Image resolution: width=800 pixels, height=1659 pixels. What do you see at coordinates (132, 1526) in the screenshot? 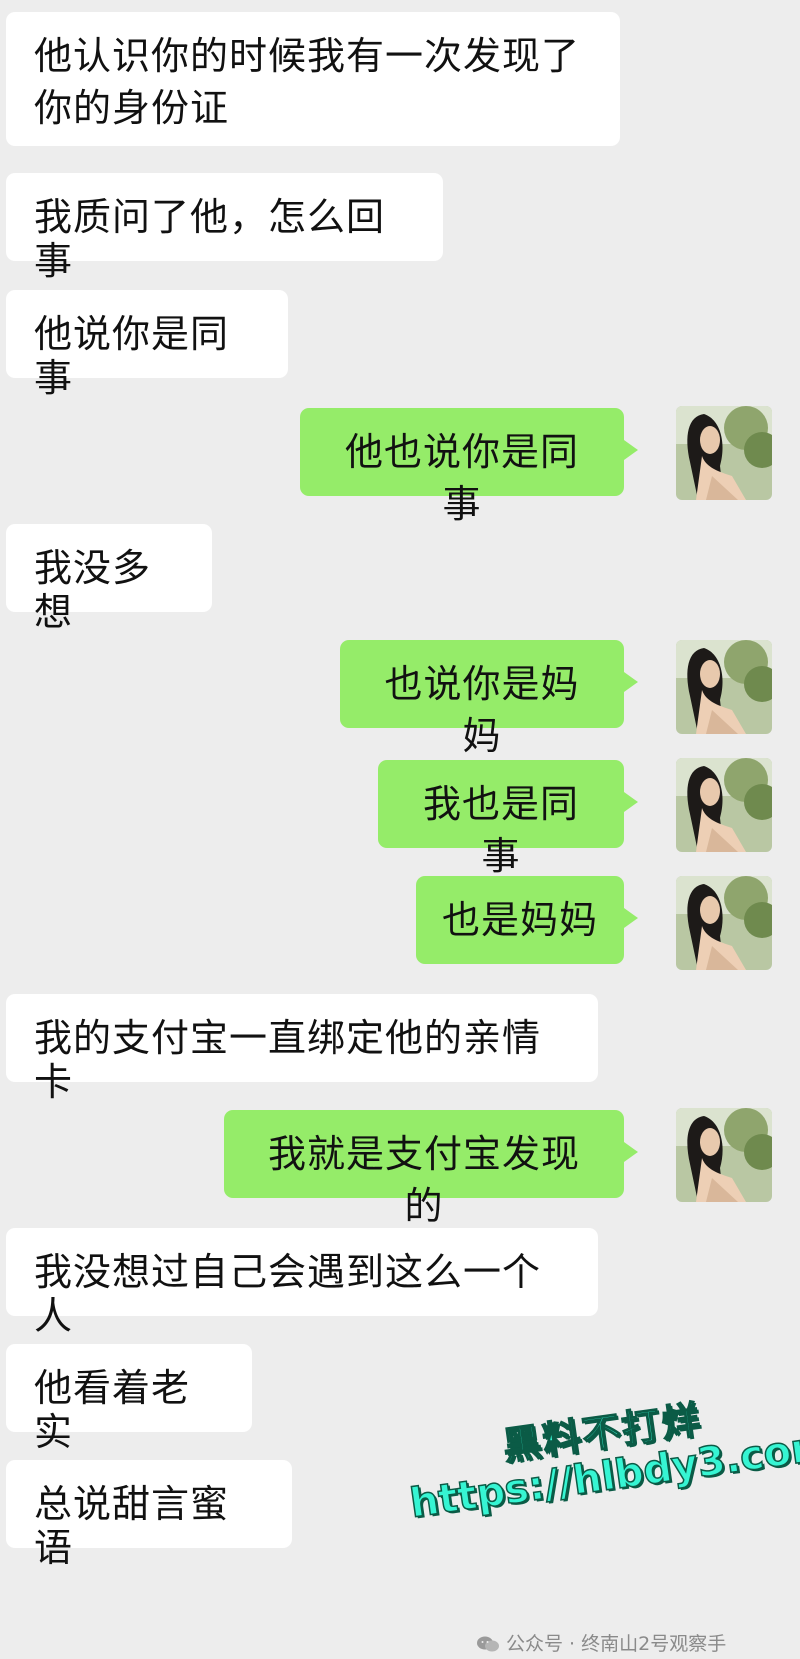
I see `message-text: 总说甜言蜜语` at bounding box center [132, 1526].